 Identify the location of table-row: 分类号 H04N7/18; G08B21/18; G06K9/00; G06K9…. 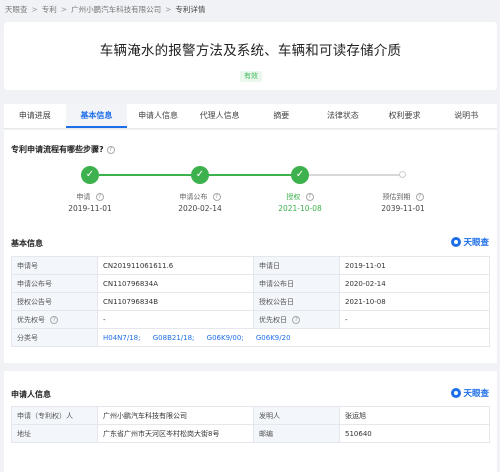
(250, 337).